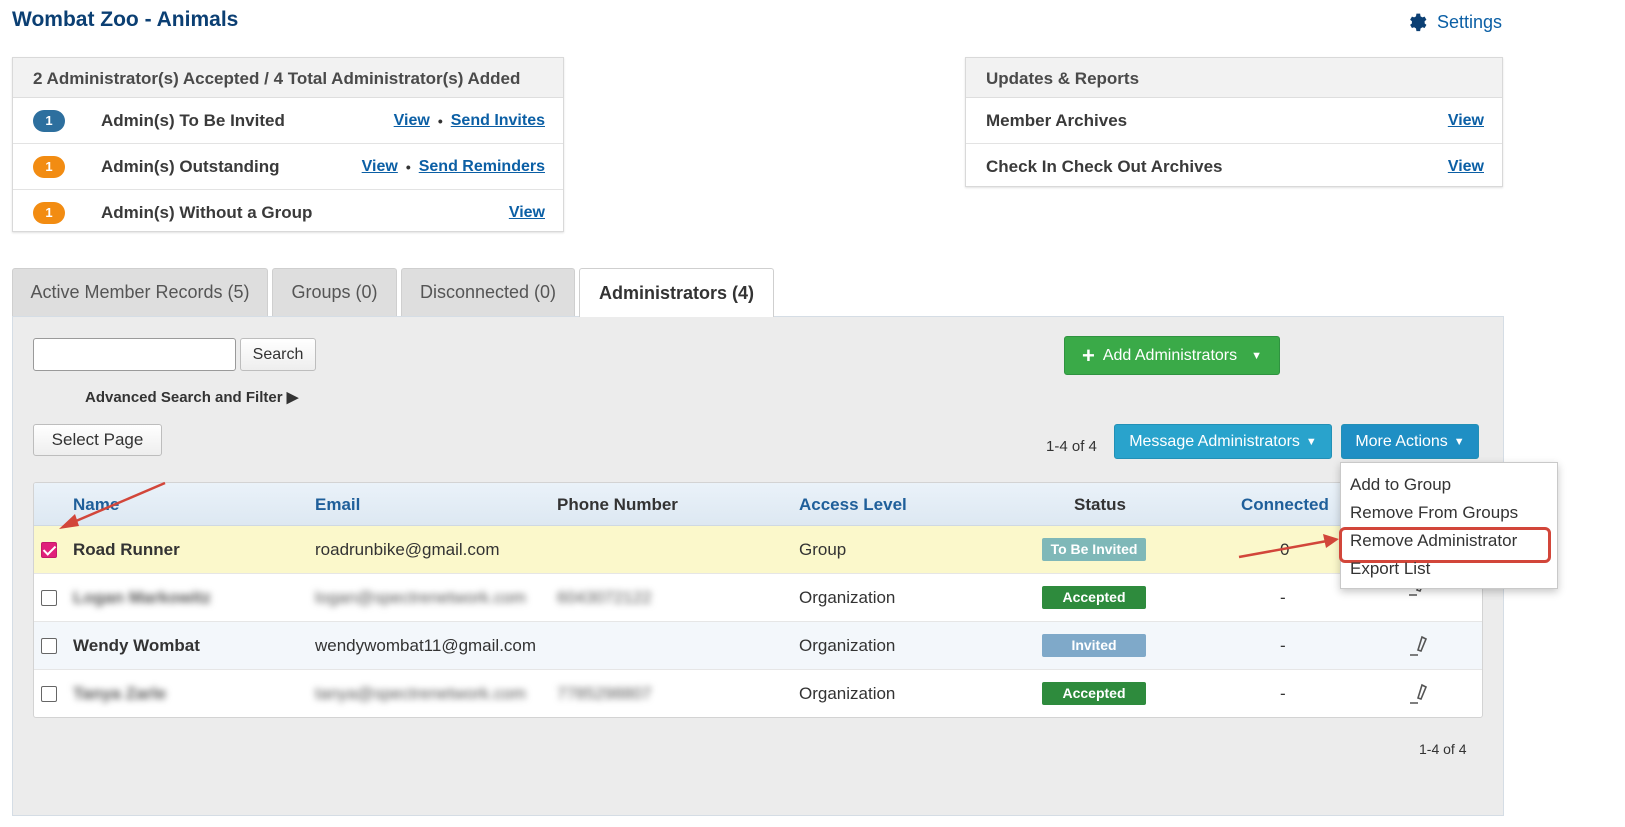 Image resolution: width=1625 pixels, height=827 pixels. What do you see at coordinates (676, 292) in the screenshot?
I see `tab-administrators: Administrators (4)` at bounding box center [676, 292].